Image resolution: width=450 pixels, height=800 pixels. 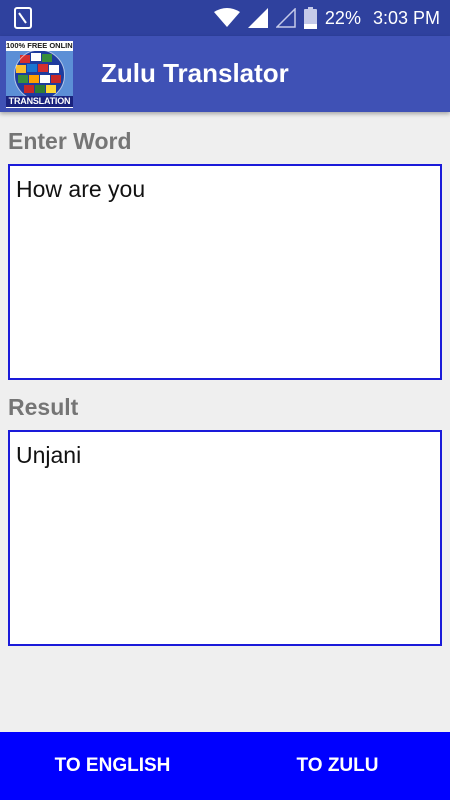 What do you see at coordinates (39, 46) in the screenshot?
I see `logo-top-text: 100% FREE ONLINE` at bounding box center [39, 46].